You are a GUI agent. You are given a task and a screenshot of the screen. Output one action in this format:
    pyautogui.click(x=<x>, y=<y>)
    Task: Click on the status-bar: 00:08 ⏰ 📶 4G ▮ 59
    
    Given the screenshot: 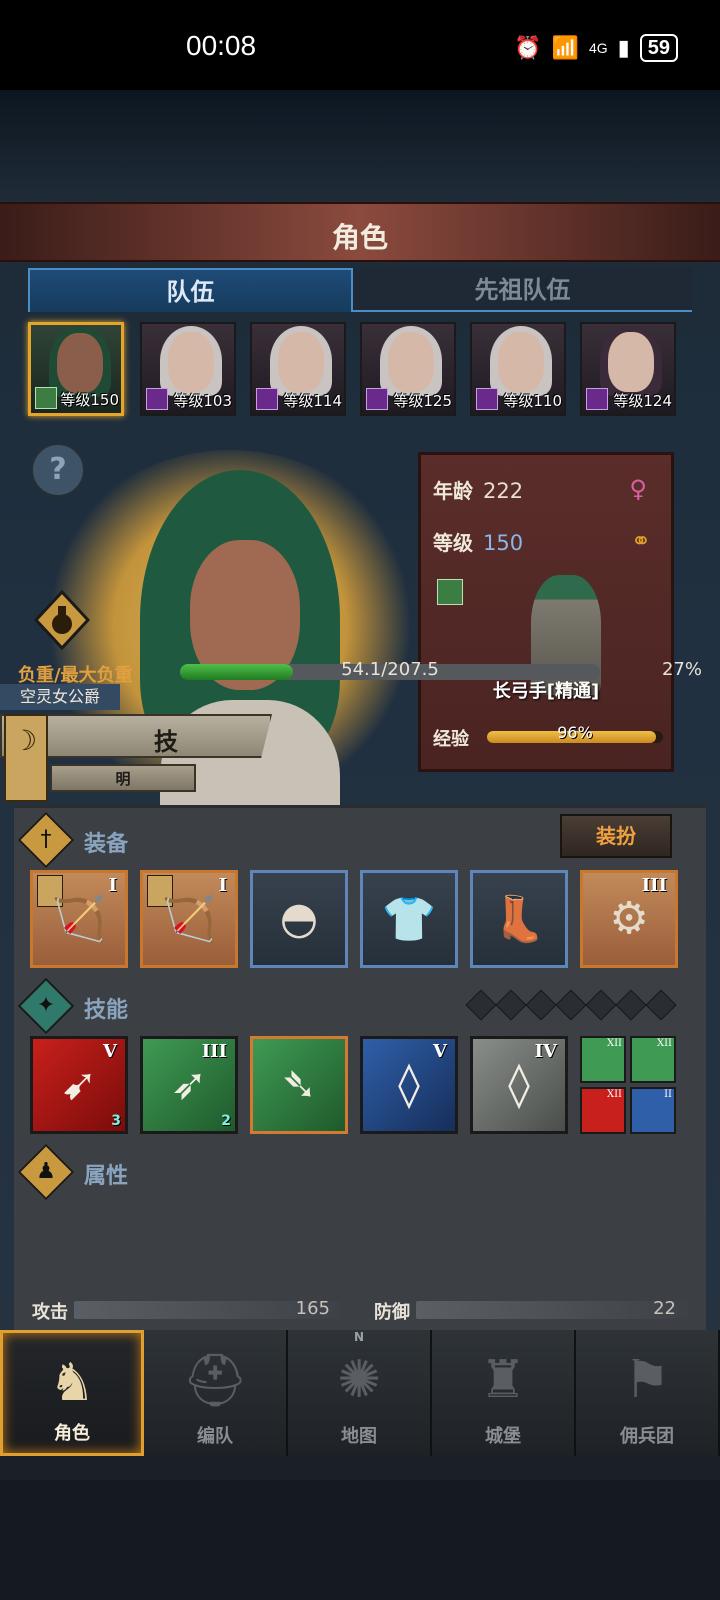 What is the action you would take?
    pyautogui.click(x=360, y=45)
    